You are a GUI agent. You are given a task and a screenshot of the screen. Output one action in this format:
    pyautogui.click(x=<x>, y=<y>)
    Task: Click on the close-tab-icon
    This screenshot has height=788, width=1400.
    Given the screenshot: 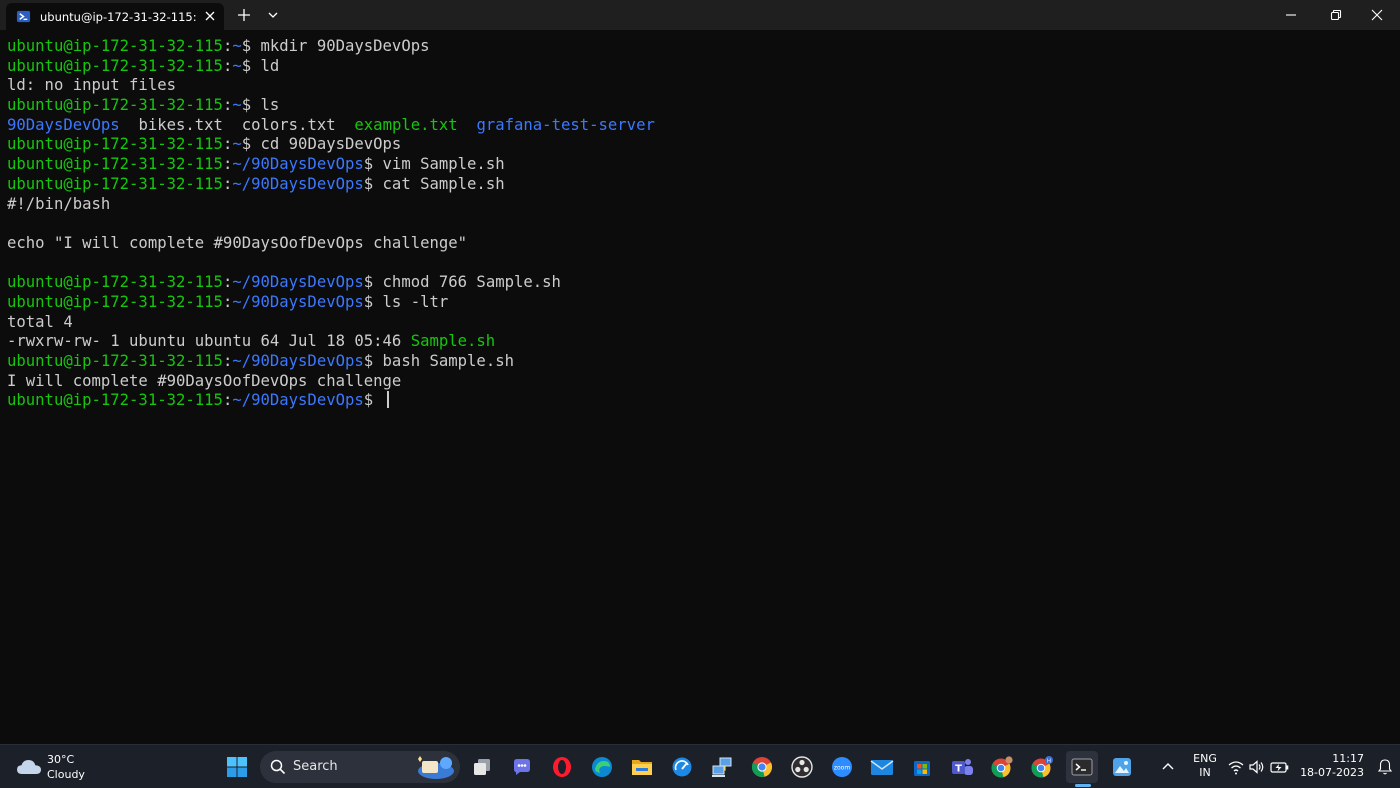 What is the action you would take?
    pyautogui.click(x=210, y=16)
    